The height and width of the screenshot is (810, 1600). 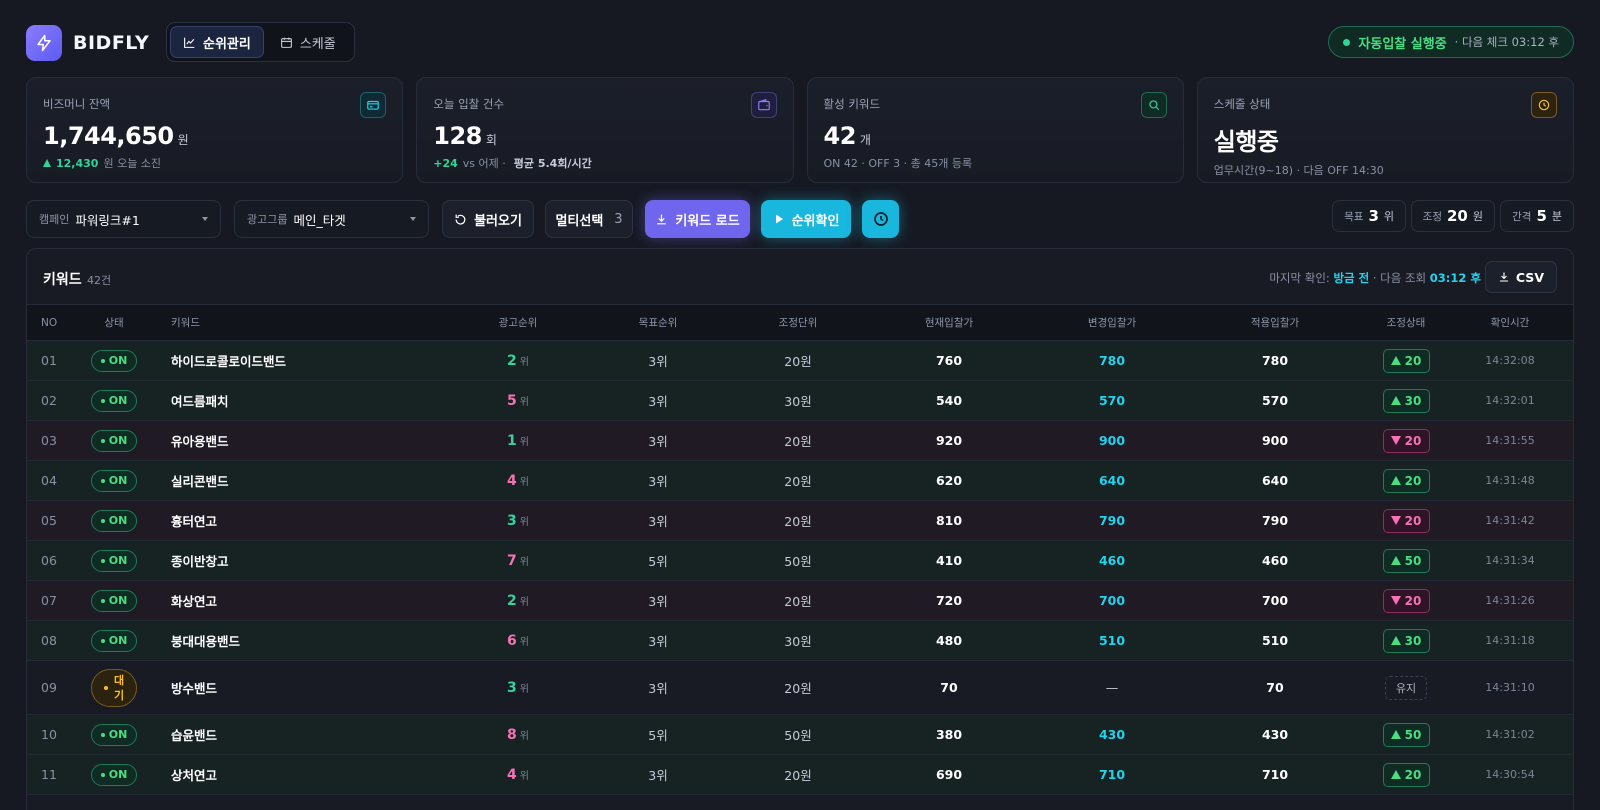 What do you see at coordinates (307, 360) in the screenshot?
I see `keyword-text: 하이드로콜로이드밴드` at bounding box center [307, 360].